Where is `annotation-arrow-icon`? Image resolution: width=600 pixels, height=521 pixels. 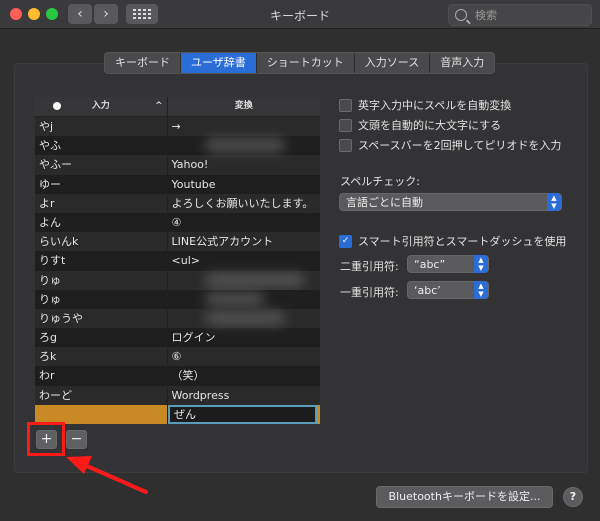
annotation-arrow-icon is located at coordinates (107, 475).